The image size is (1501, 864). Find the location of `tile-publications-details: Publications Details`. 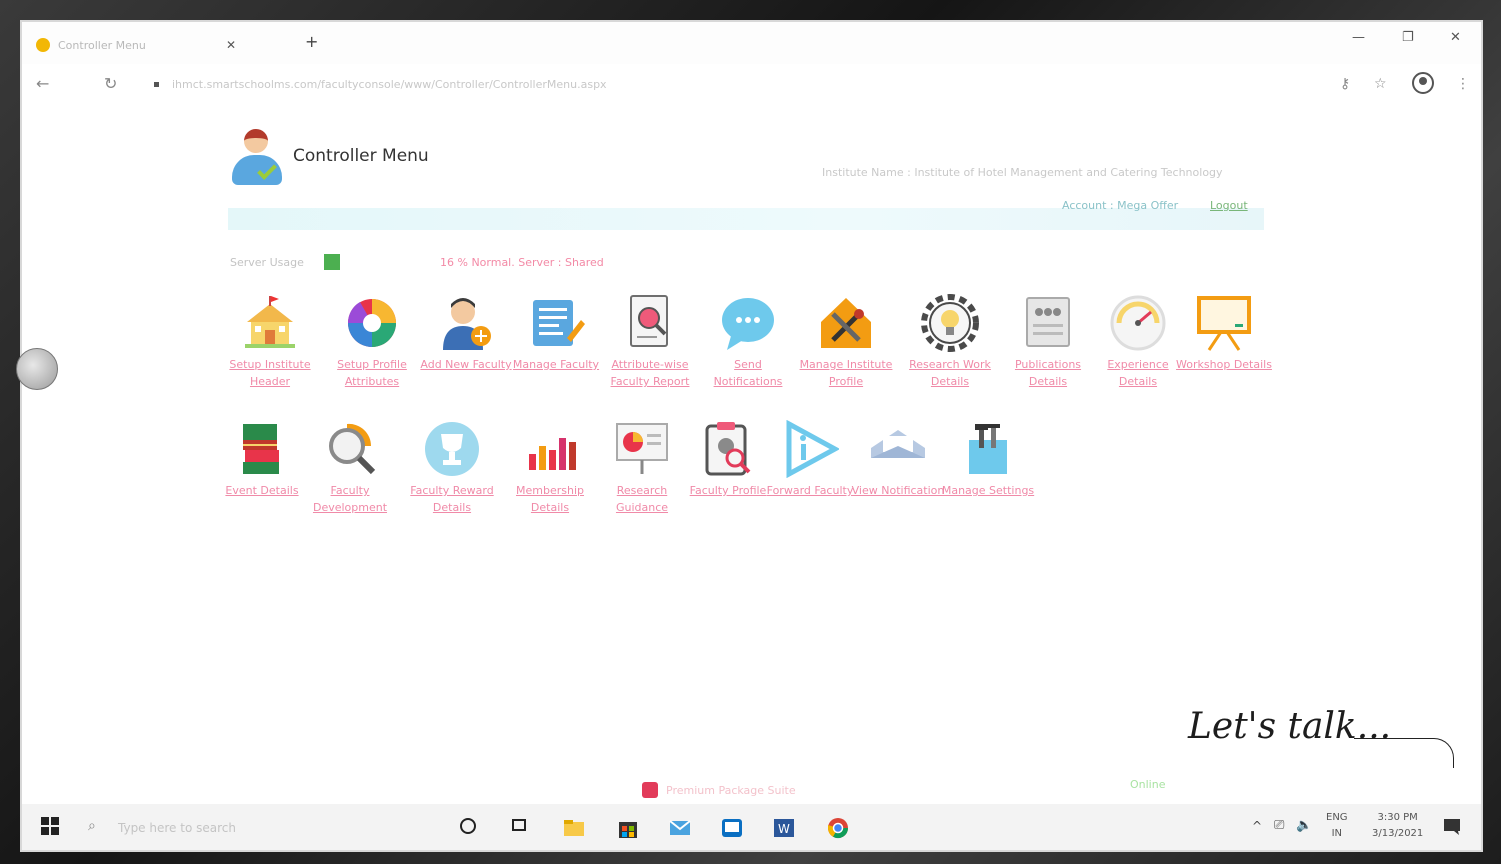

tile-publications-details: Publications Details is located at coordinates (1048, 342).